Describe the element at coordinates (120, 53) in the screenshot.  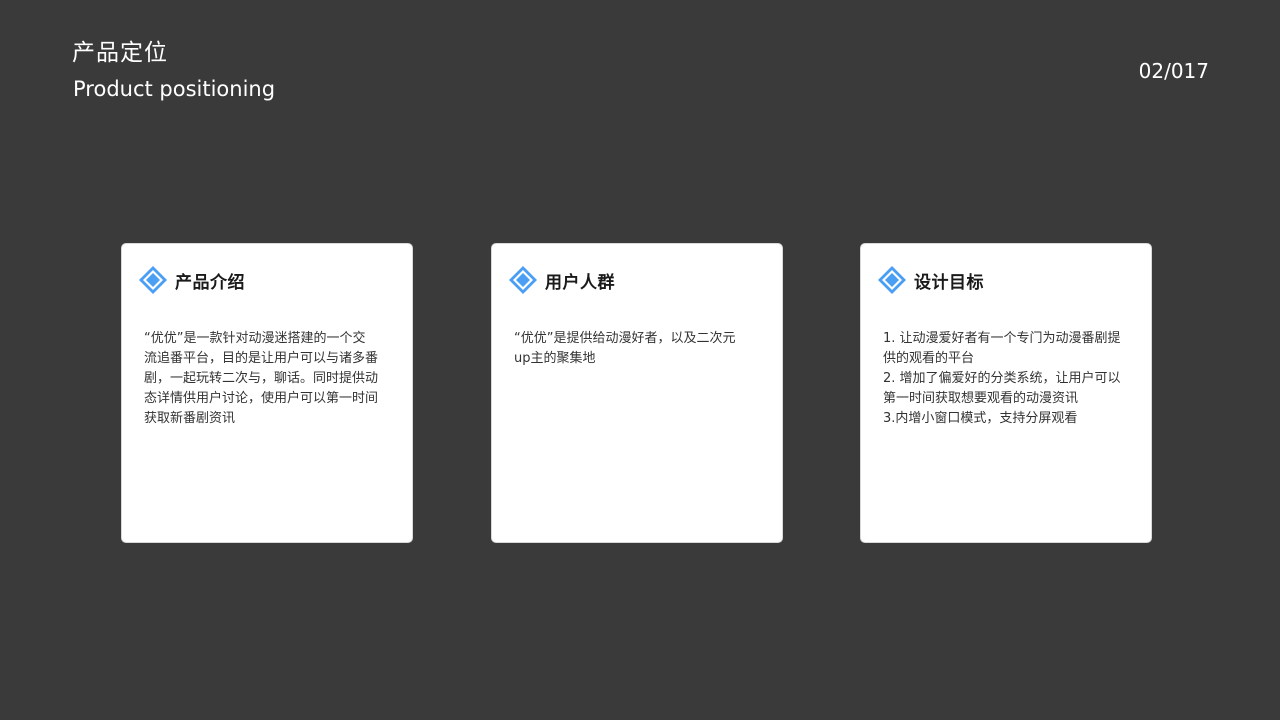
I see `page-title: 产品定位` at that location.